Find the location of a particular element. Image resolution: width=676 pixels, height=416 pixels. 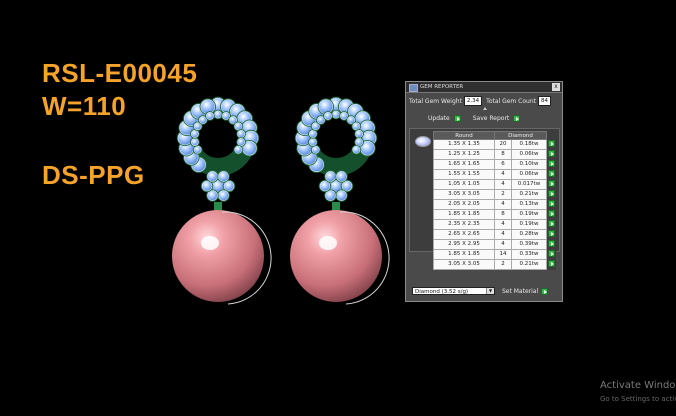

table-row: 1.85 X 1.85 8 0.19tw is located at coordinates (494, 214).